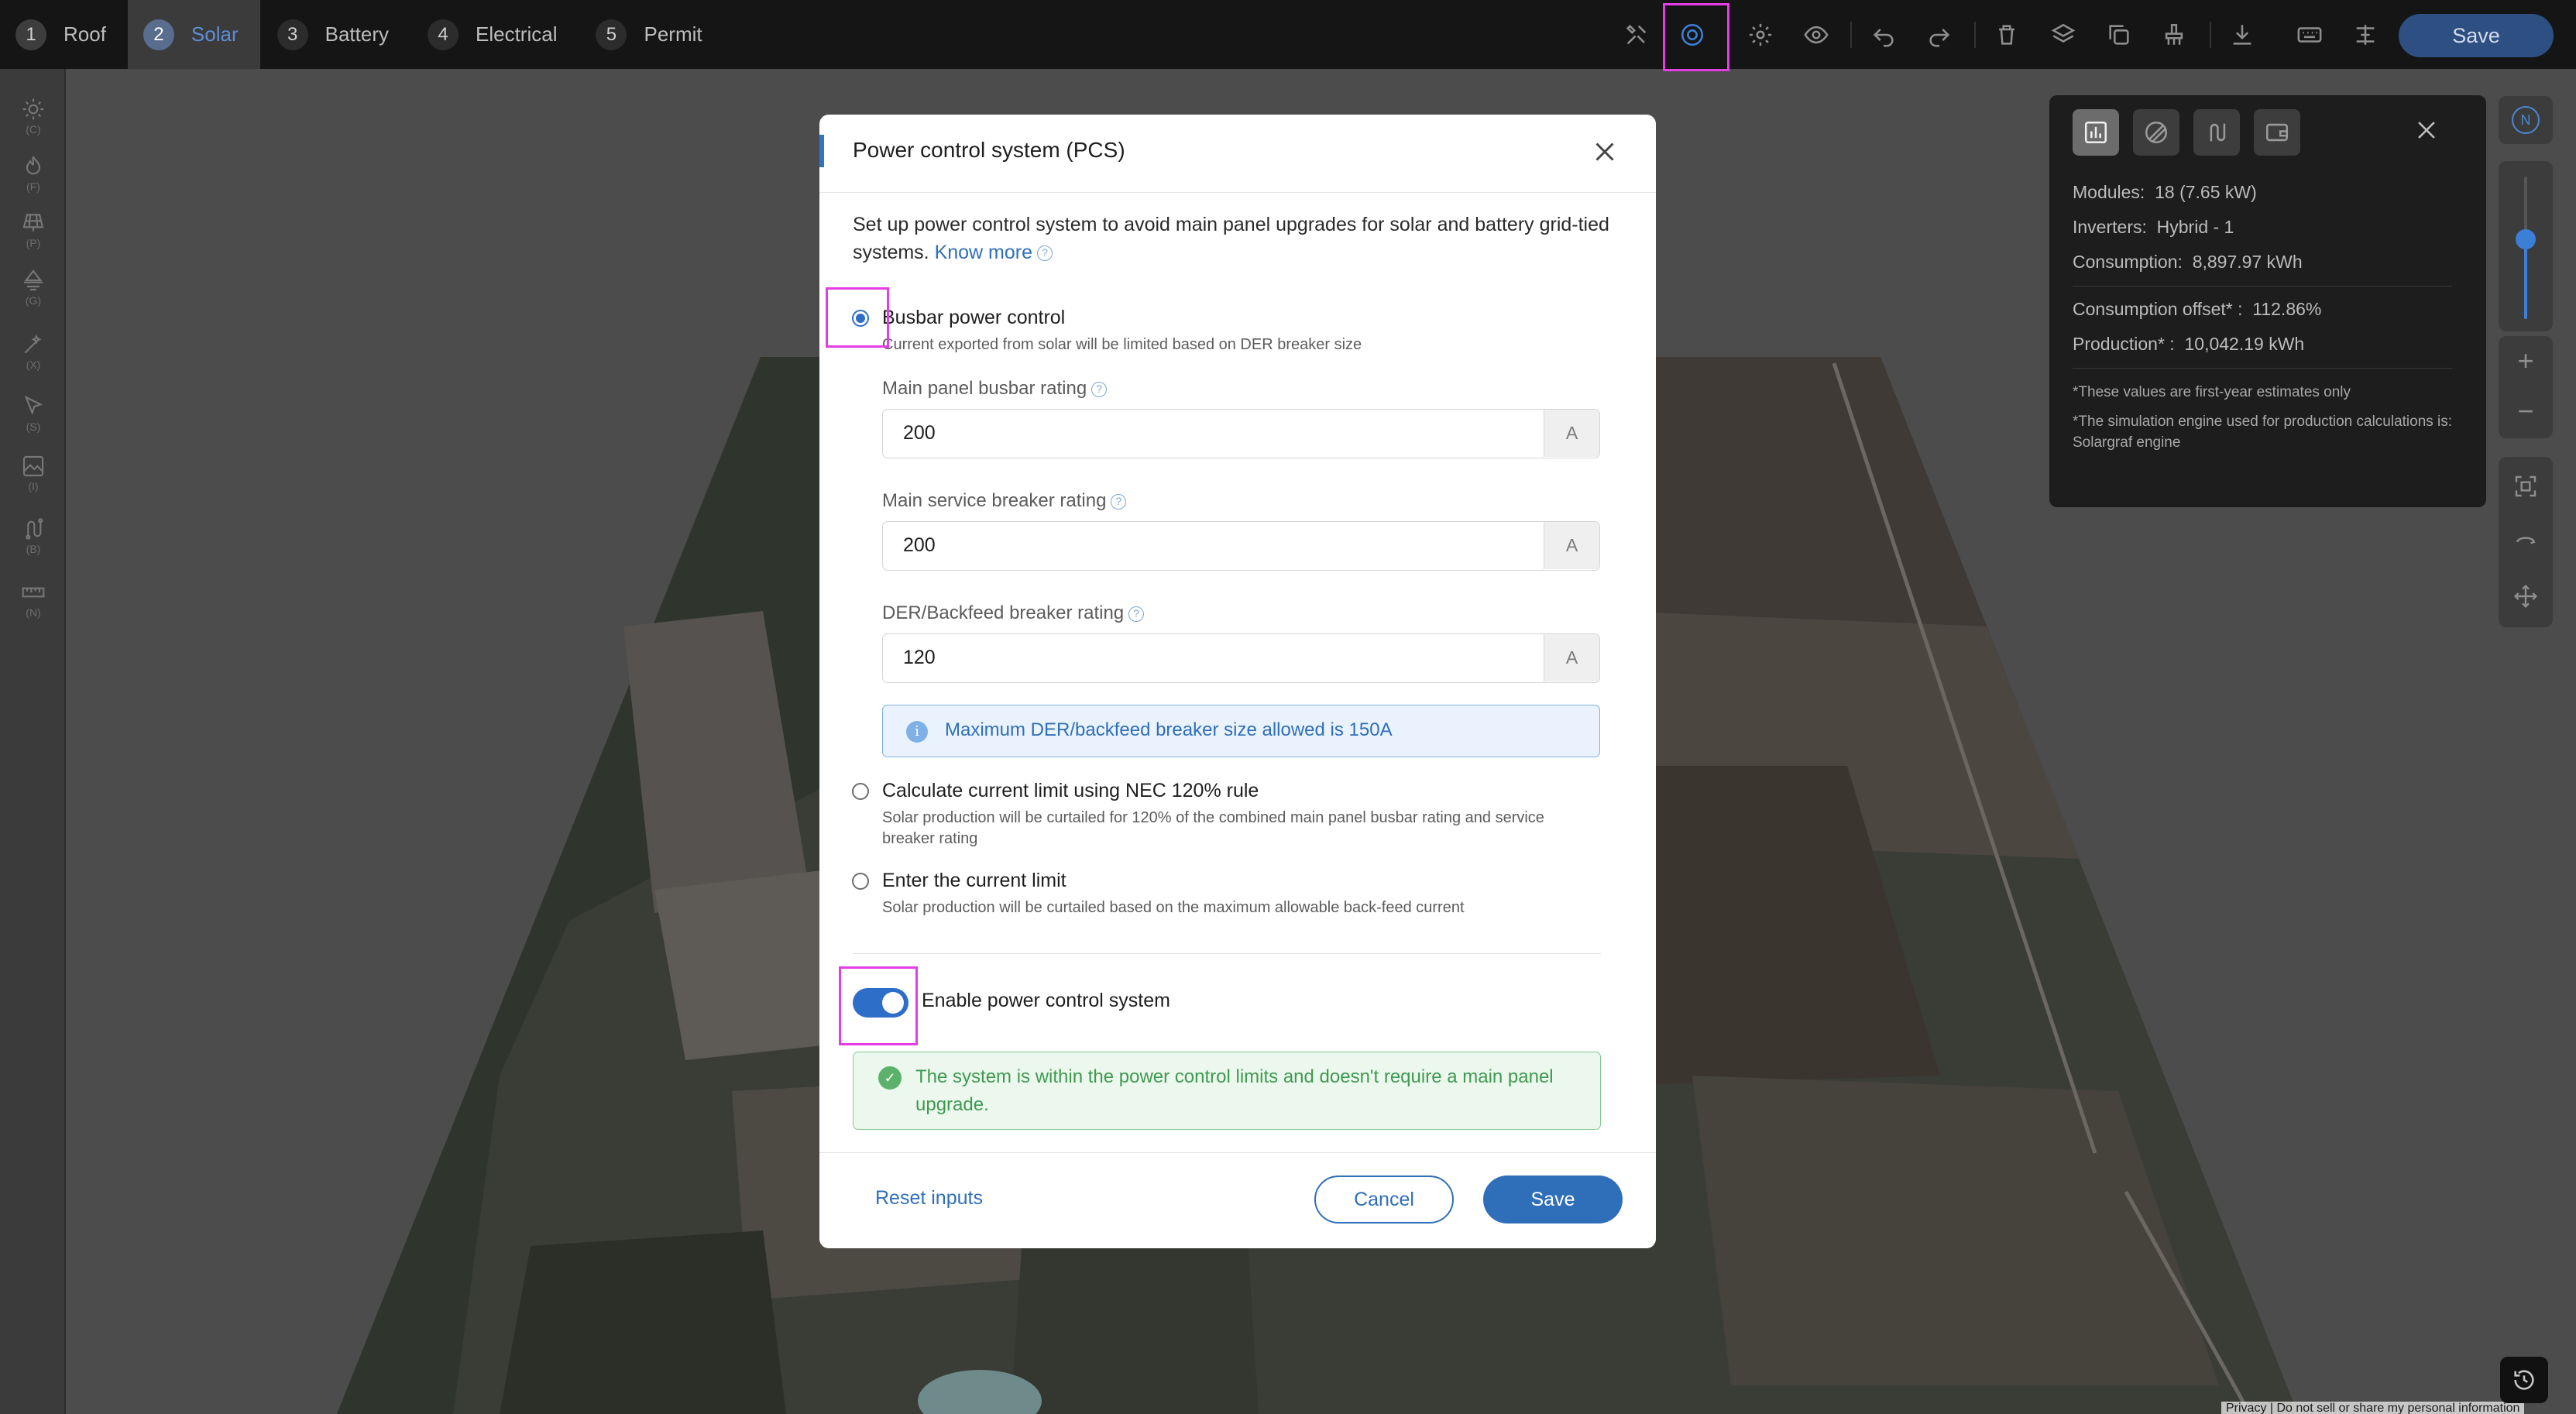 This screenshot has height=1414, width=2576. Describe the element at coordinates (2526, 412) in the screenshot. I see `zoom-out-icon: −` at that location.